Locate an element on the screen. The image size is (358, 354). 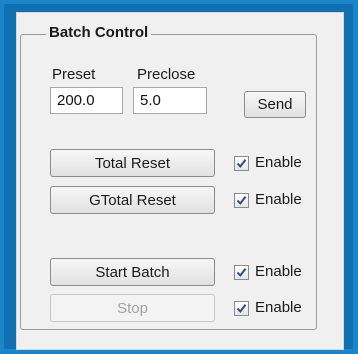
start-batch-enable-checkbox is located at coordinates (241, 272).